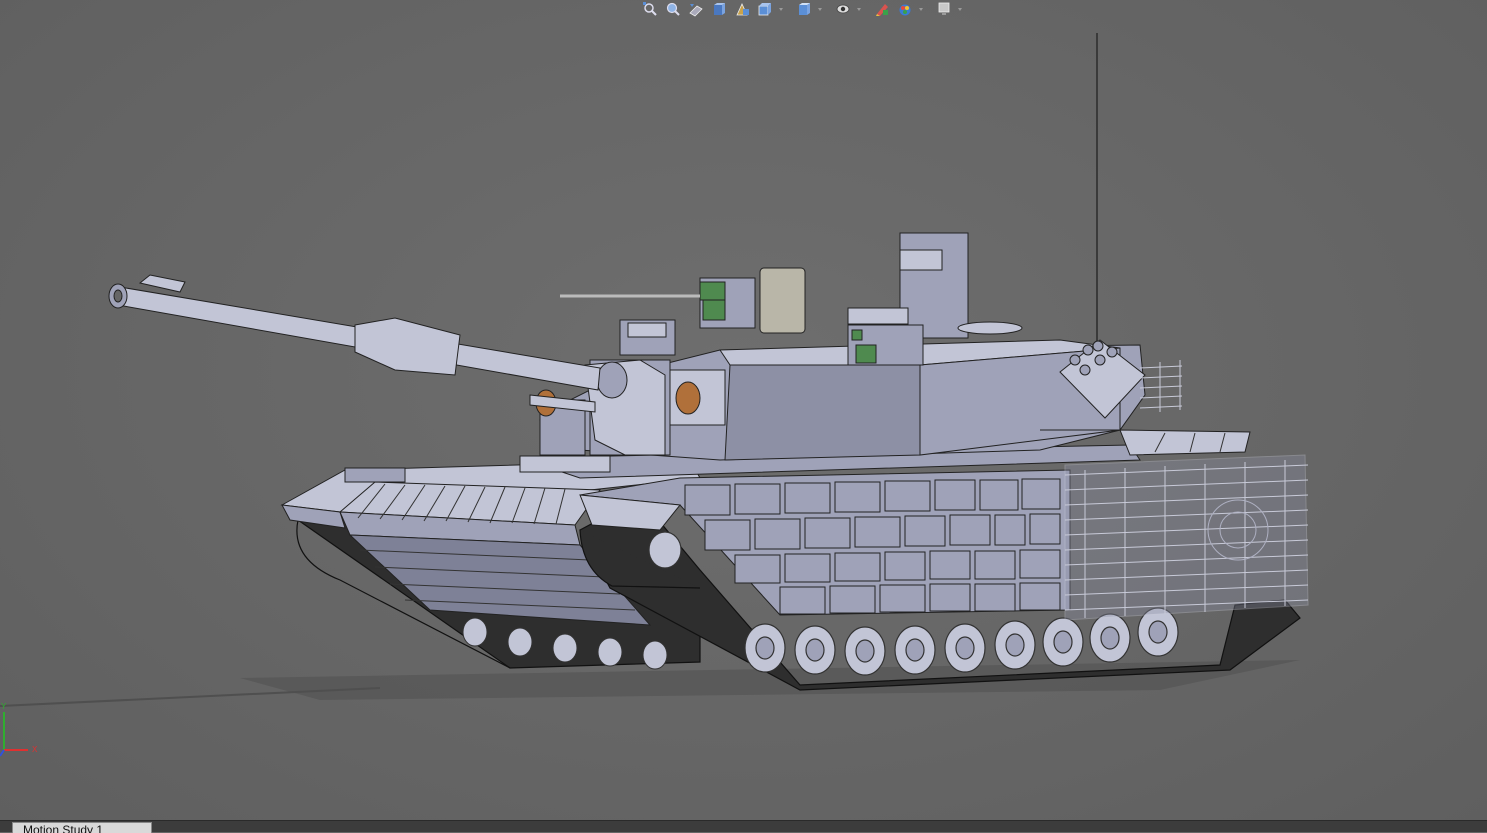  Describe the element at coordinates (743, 826) in the screenshot. I see `bottom-tab-bar: Motion Study 1` at that location.